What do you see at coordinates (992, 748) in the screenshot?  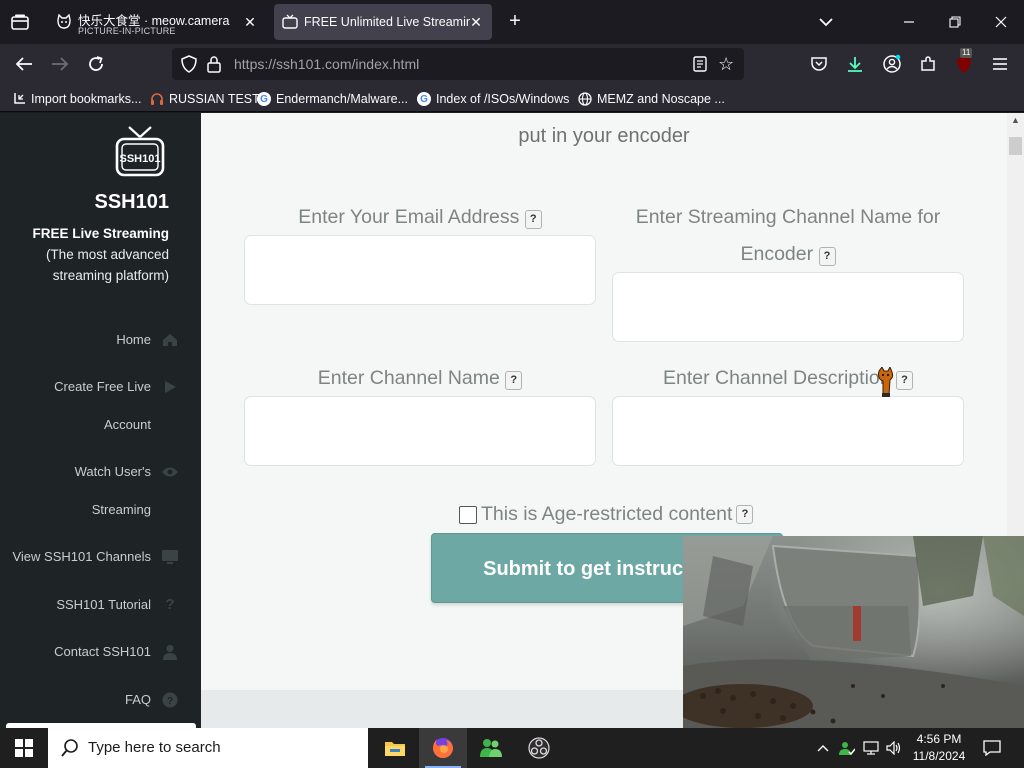 I see `notifications-icon` at bounding box center [992, 748].